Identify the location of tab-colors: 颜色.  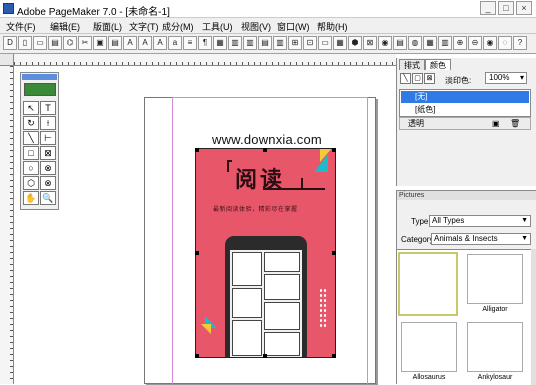
(438, 64).